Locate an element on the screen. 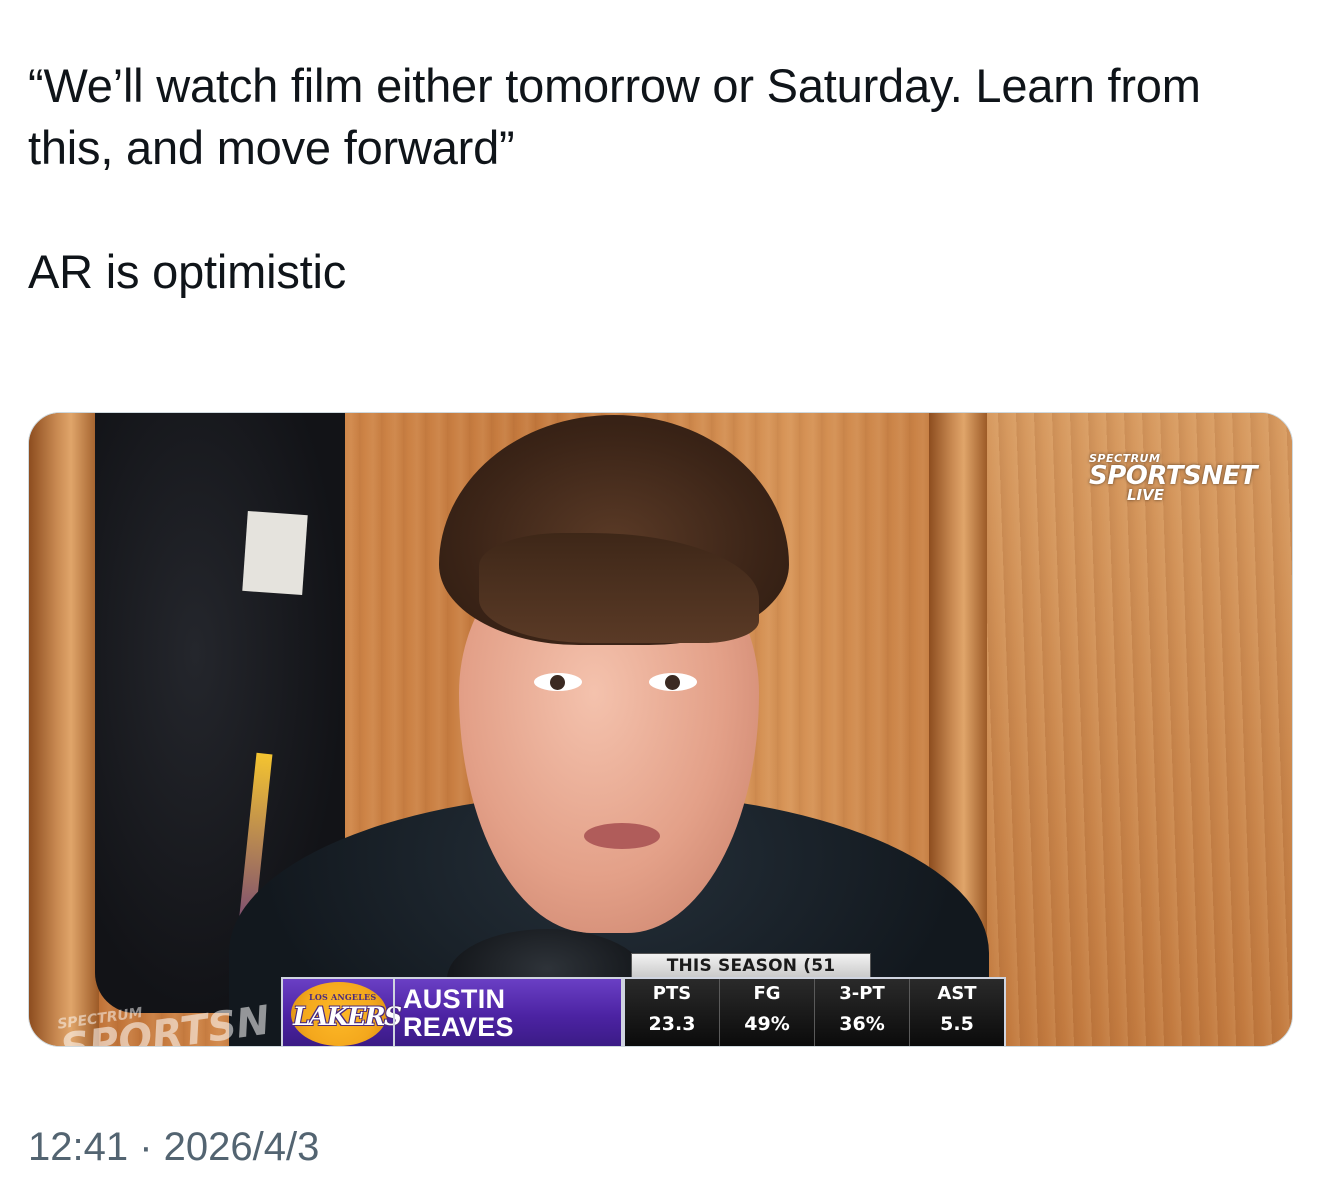 This screenshot has height=1199, width=1320. name-separator is located at coordinates (394, 1012).